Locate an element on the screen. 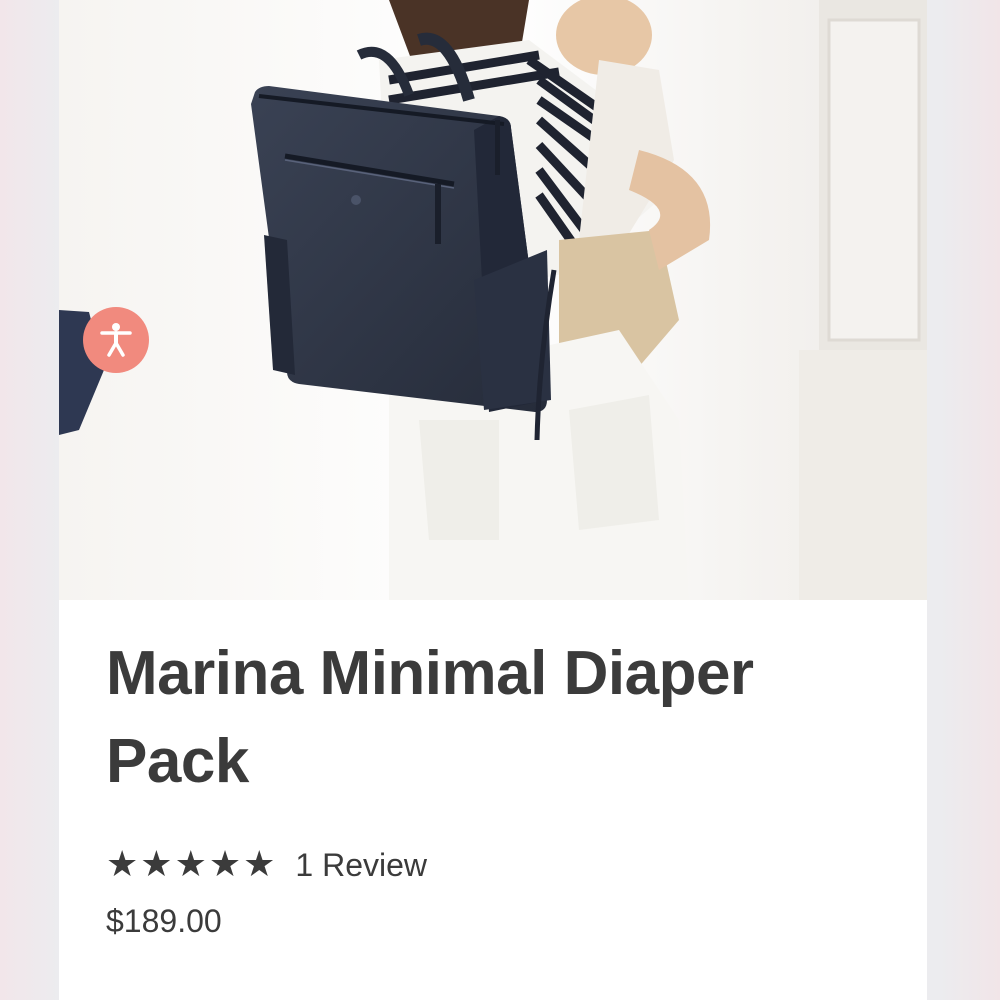  rating-row: ★ ★ ★ ★ ★ 1 Review is located at coordinates (266, 865).